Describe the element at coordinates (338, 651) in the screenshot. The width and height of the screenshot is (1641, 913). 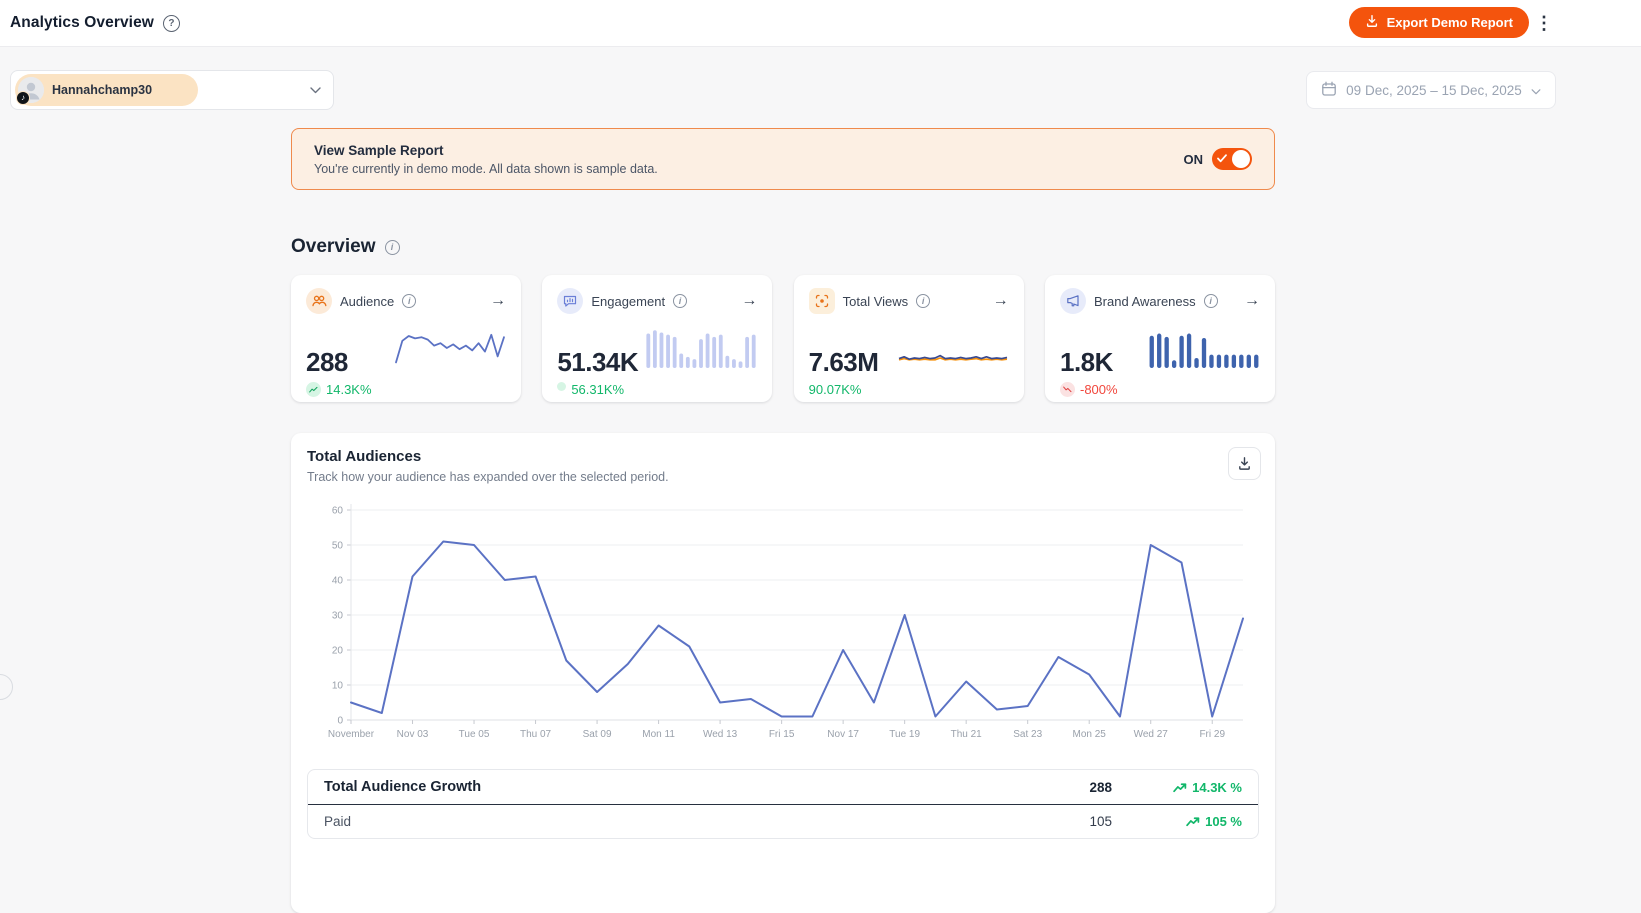
I see `svg-text: 20` at that location.